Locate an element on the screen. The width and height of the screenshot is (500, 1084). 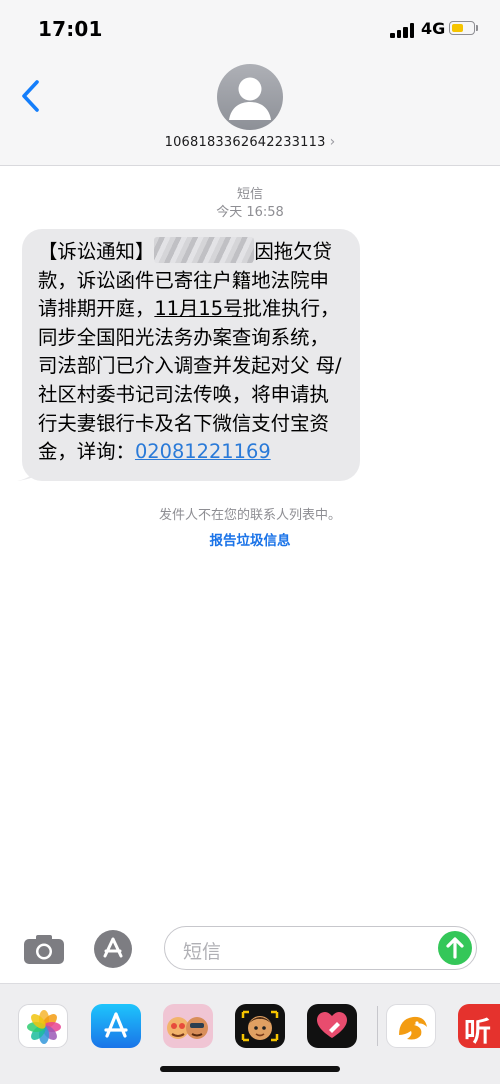
memoji-faces-icon is located at coordinates (187, 1028).